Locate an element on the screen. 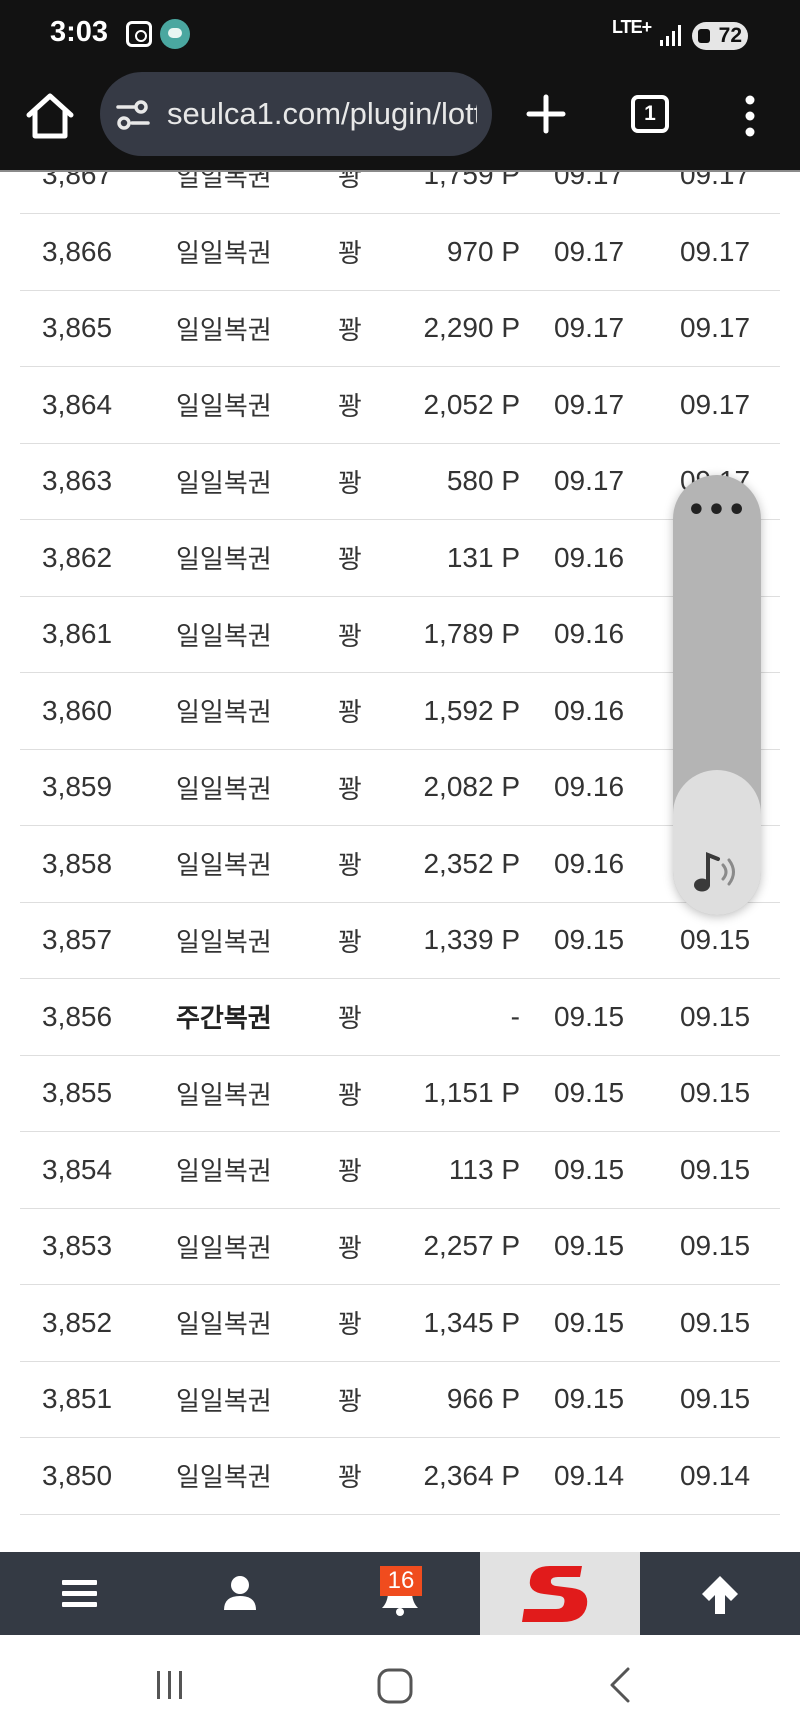 The image size is (800, 1734). table-row: 3,850 일일복권 꽝 2,364 P 09.14 09.14 is located at coordinates (400, 1476).